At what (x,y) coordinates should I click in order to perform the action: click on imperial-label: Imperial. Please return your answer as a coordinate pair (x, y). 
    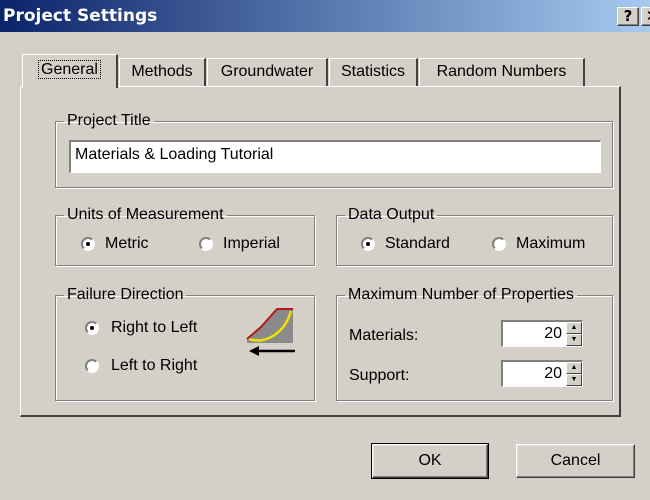
    Looking at the image, I should click on (251, 244).